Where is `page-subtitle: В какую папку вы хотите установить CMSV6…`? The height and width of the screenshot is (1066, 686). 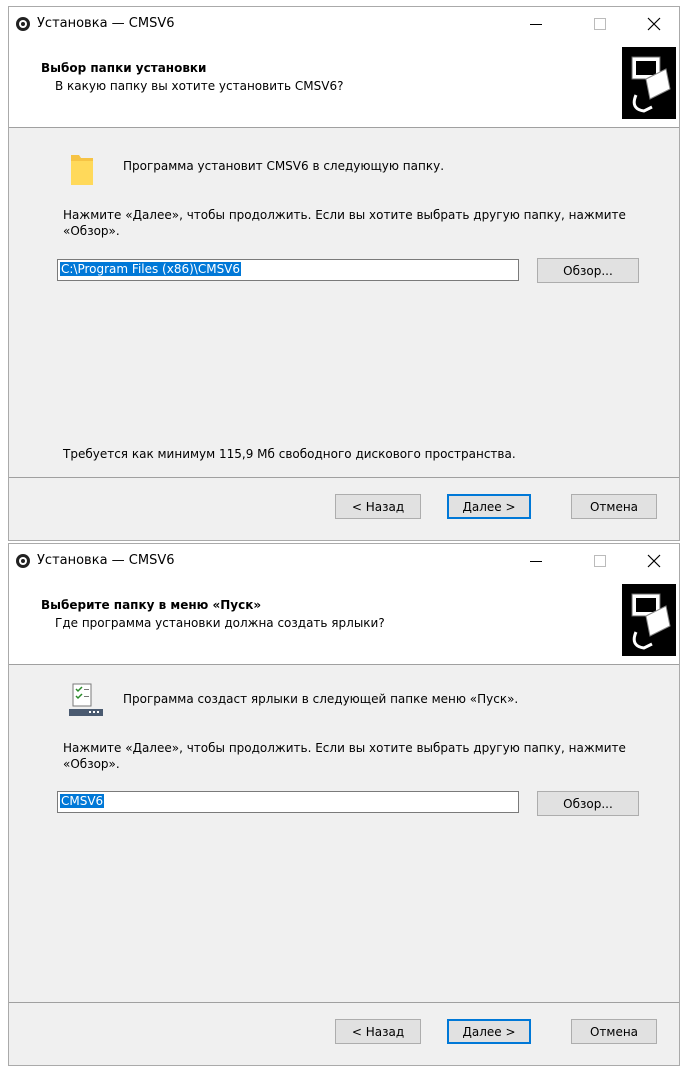 page-subtitle: В какую папку вы хотите установить CMSV6… is located at coordinates (199, 86).